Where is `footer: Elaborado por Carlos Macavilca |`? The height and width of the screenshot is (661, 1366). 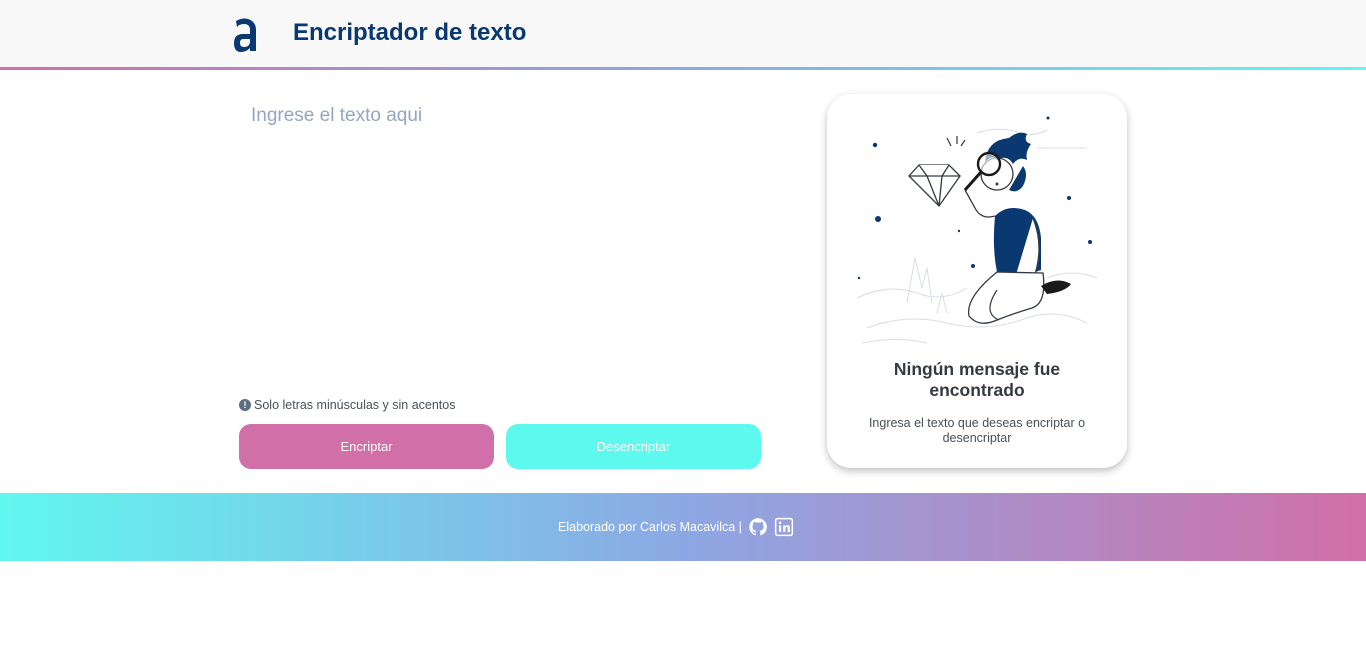
footer: Elaborado por Carlos Macavilca | is located at coordinates (683, 527).